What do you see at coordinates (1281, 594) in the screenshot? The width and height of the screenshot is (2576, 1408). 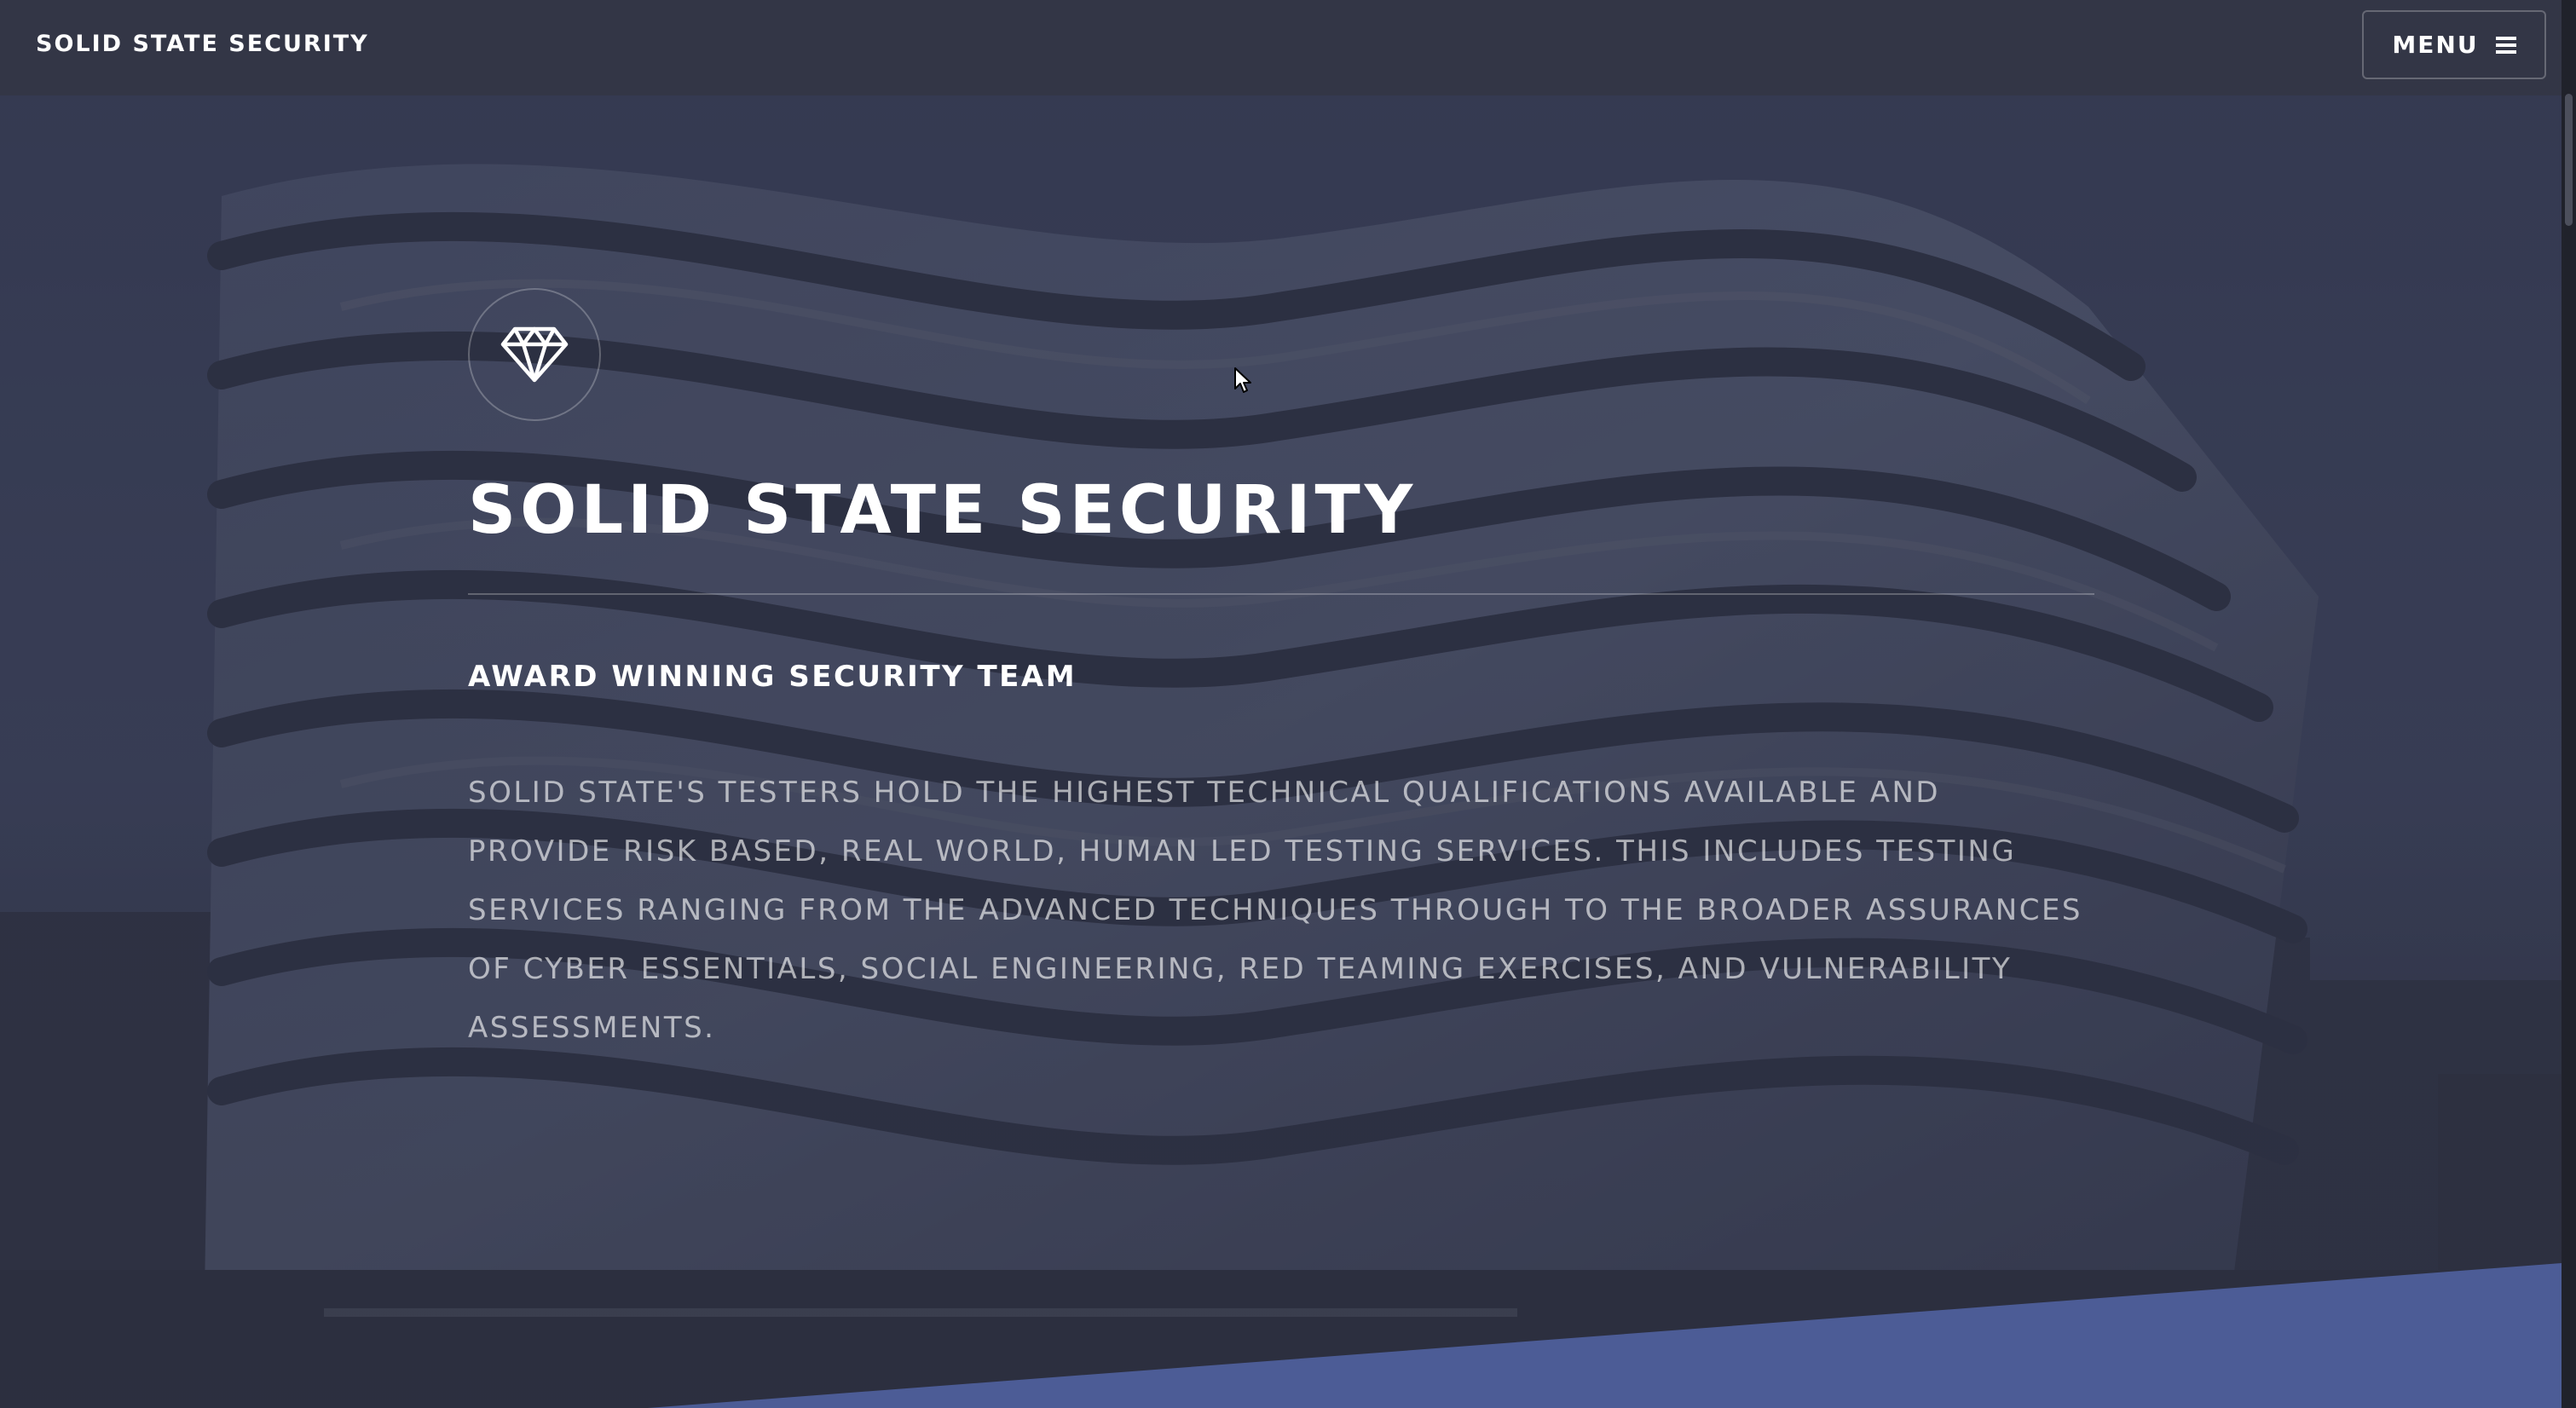 I see `title-divider` at bounding box center [1281, 594].